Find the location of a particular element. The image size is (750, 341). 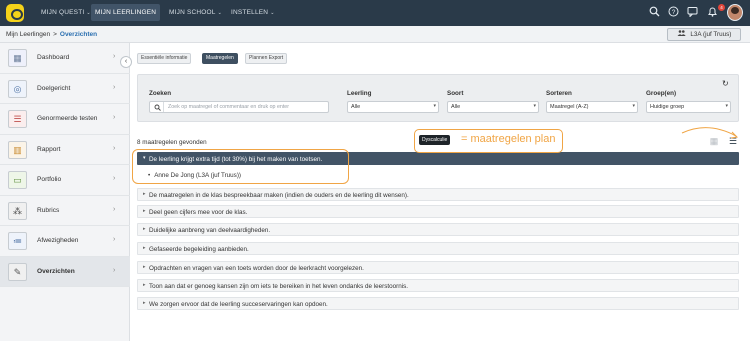

soort-select: Alle ▾ is located at coordinates (493, 107).